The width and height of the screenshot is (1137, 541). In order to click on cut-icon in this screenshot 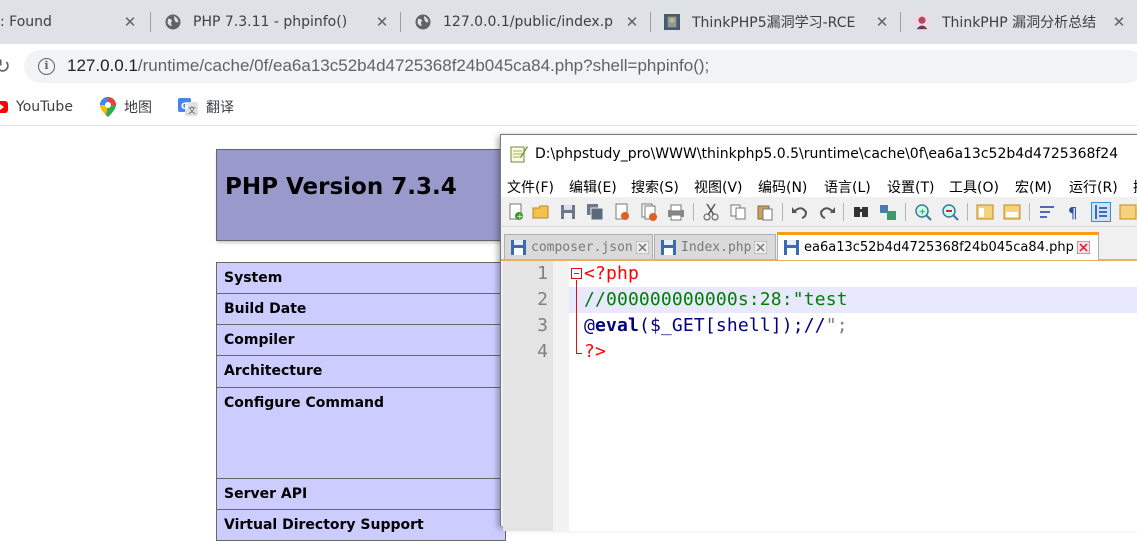, I will do `click(711, 212)`.